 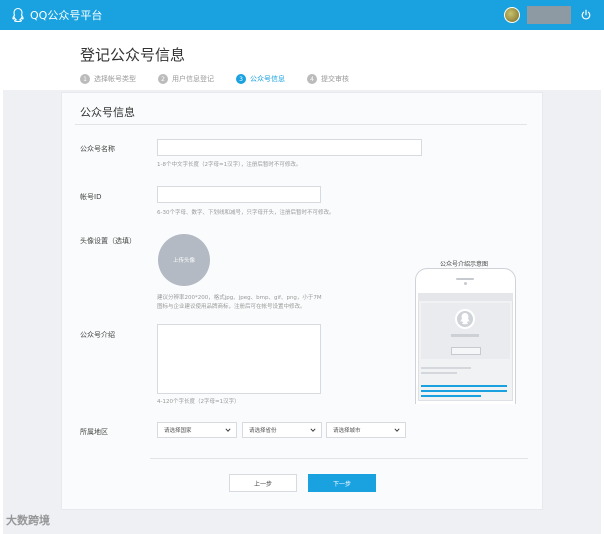 I want to click on upload-avatar-label: 上传头像, so click(x=183, y=261).